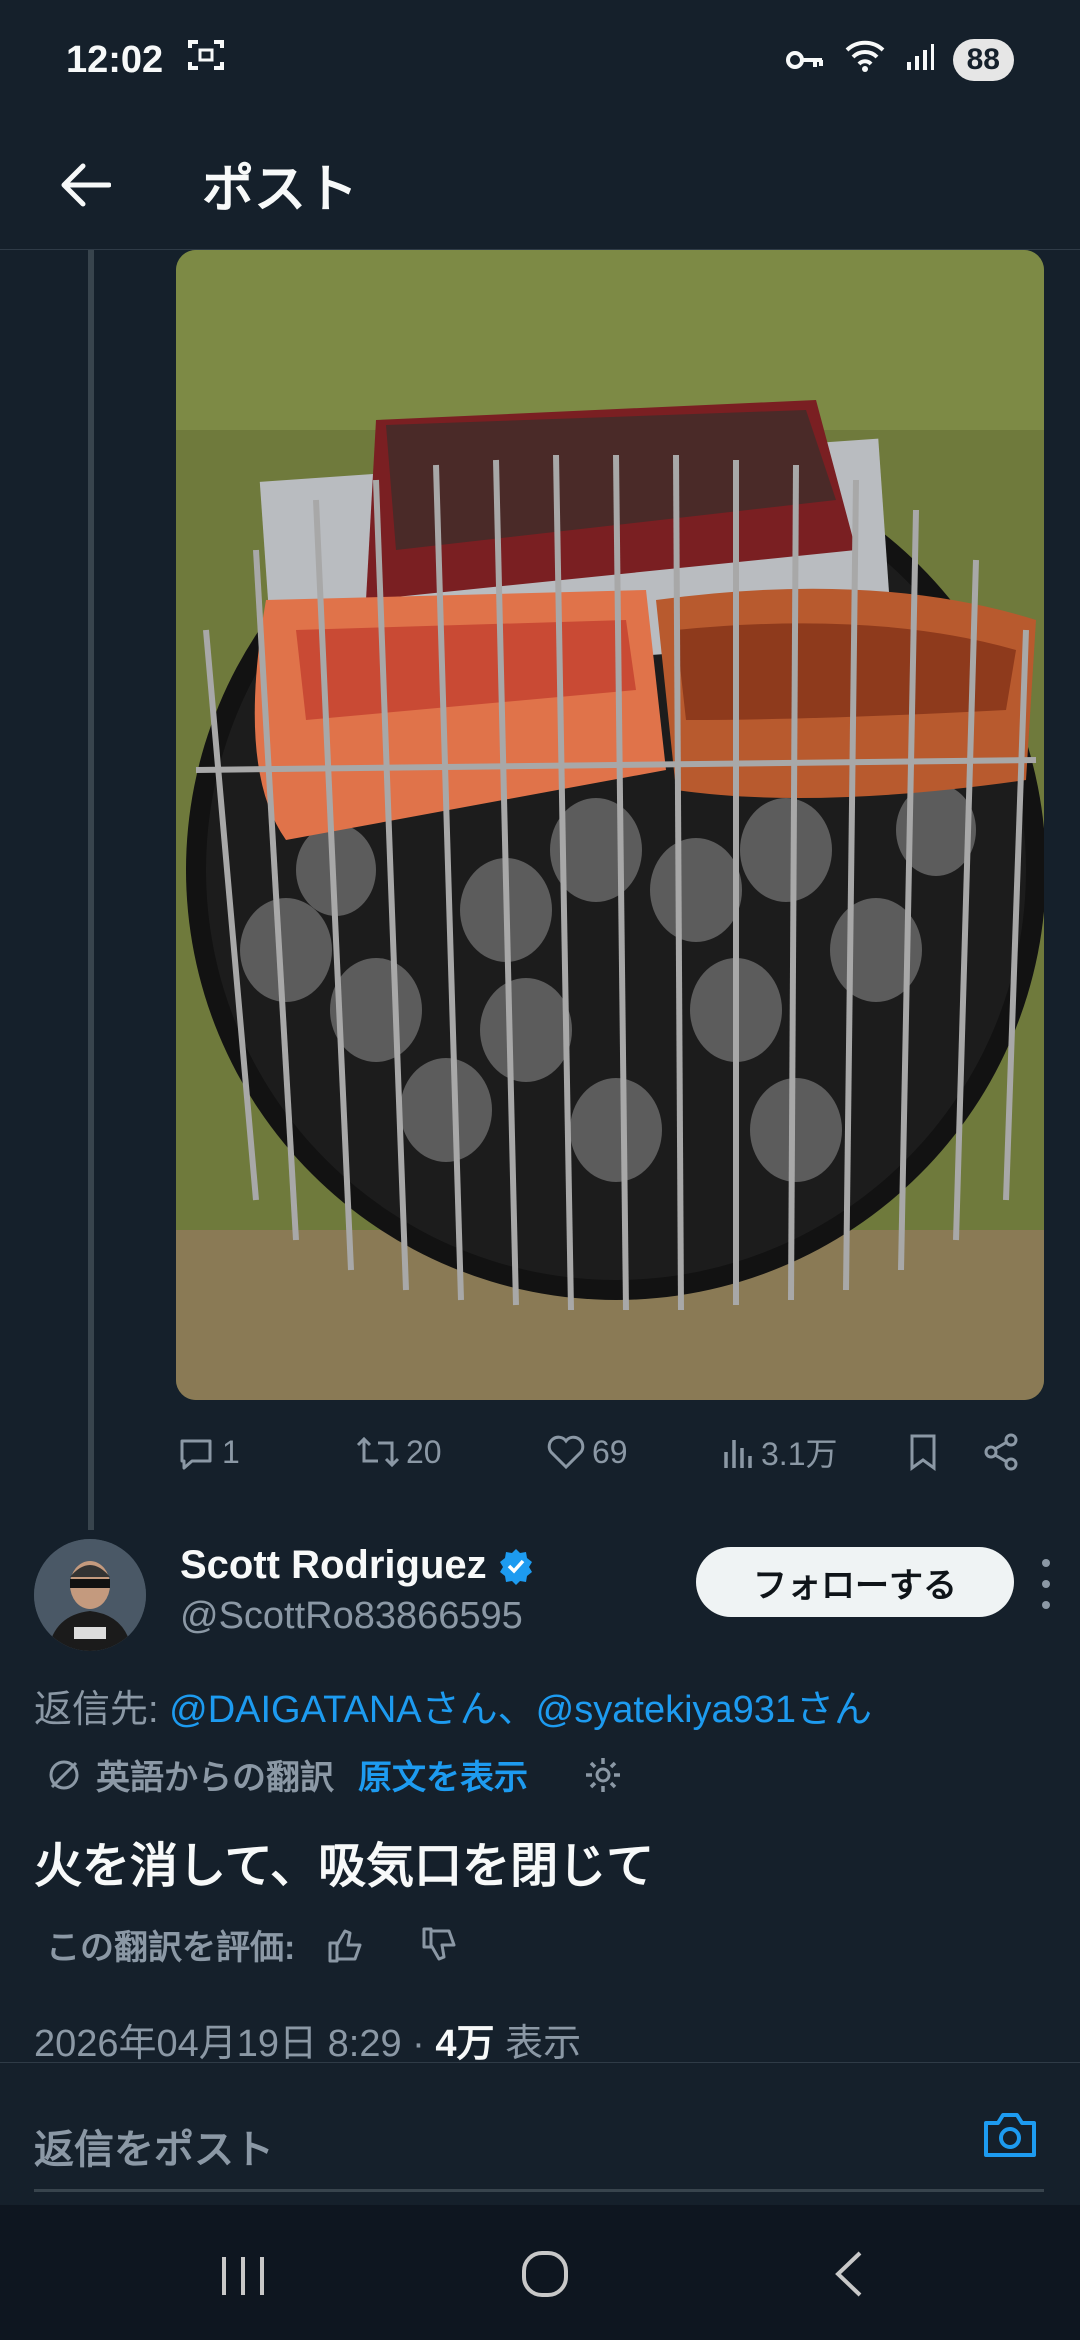  I want to click on battery-indicator: 88, so click(983, 60).